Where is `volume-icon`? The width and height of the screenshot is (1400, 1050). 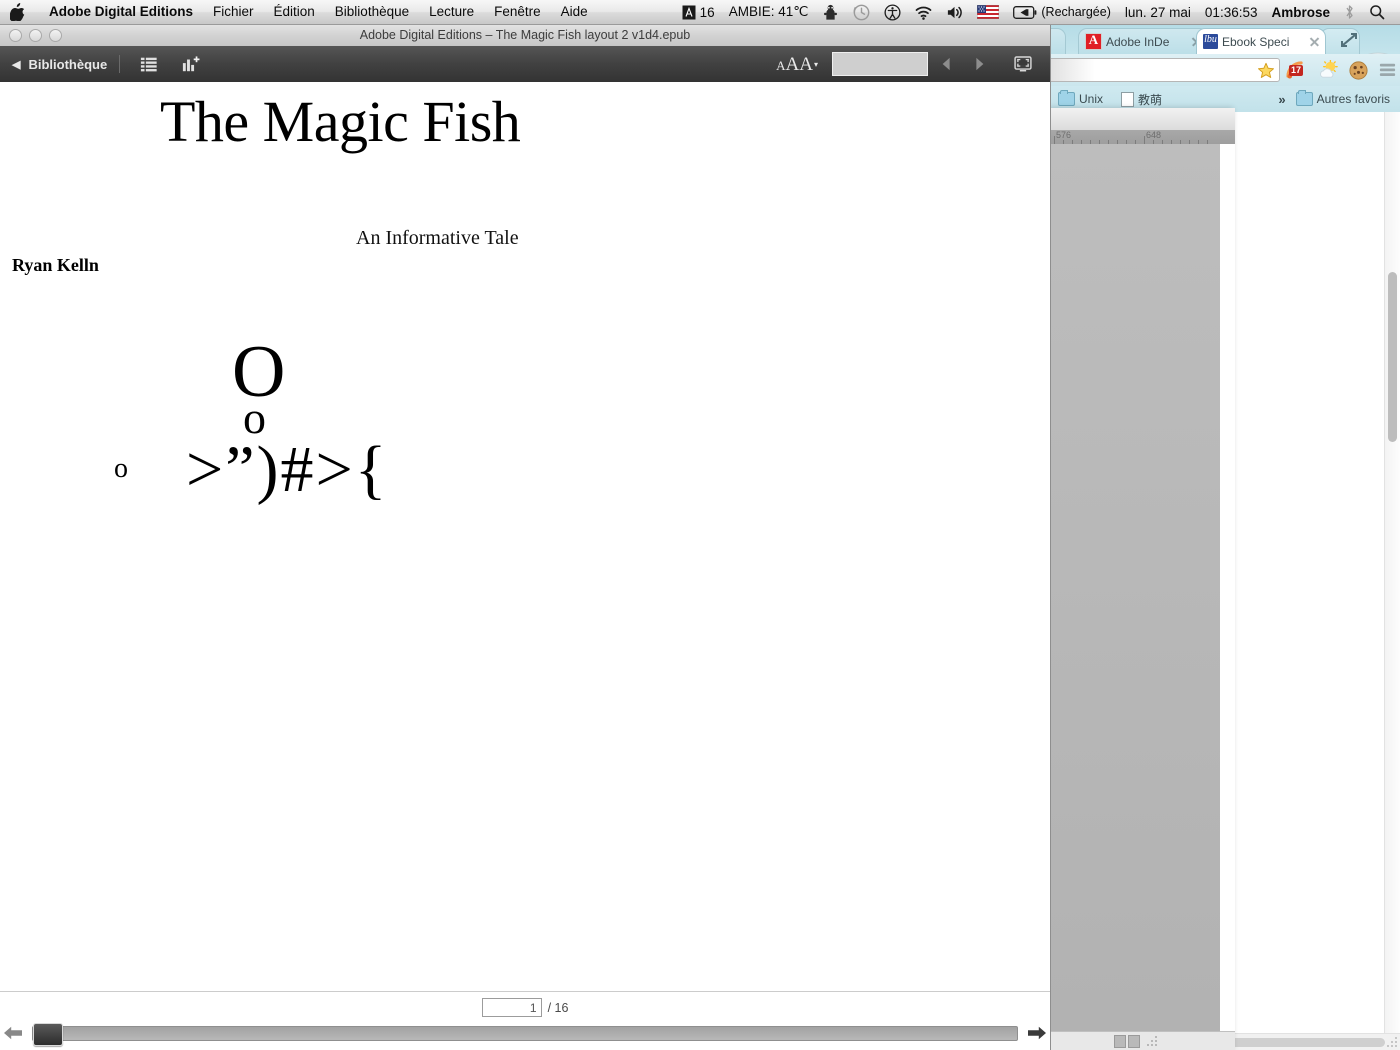
volume-icon is located at coordinates (955, 12).